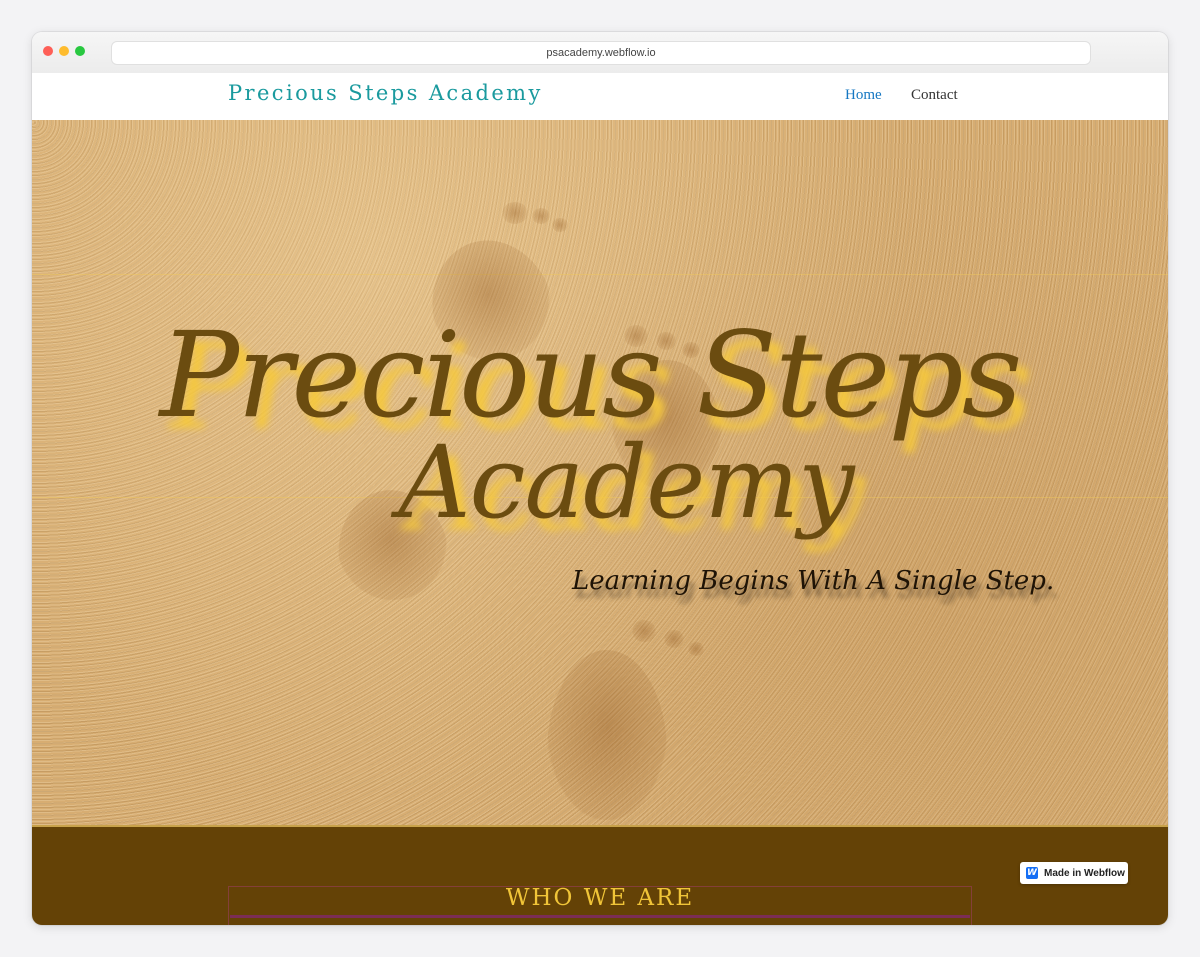 The width and height of the screenshot is (1200, 957). What do you see at coordinates (813, 581) in the screenshot?
I see `hero-tagline: Learning Begins With A Single Step.` at bounding box center [813, 581].